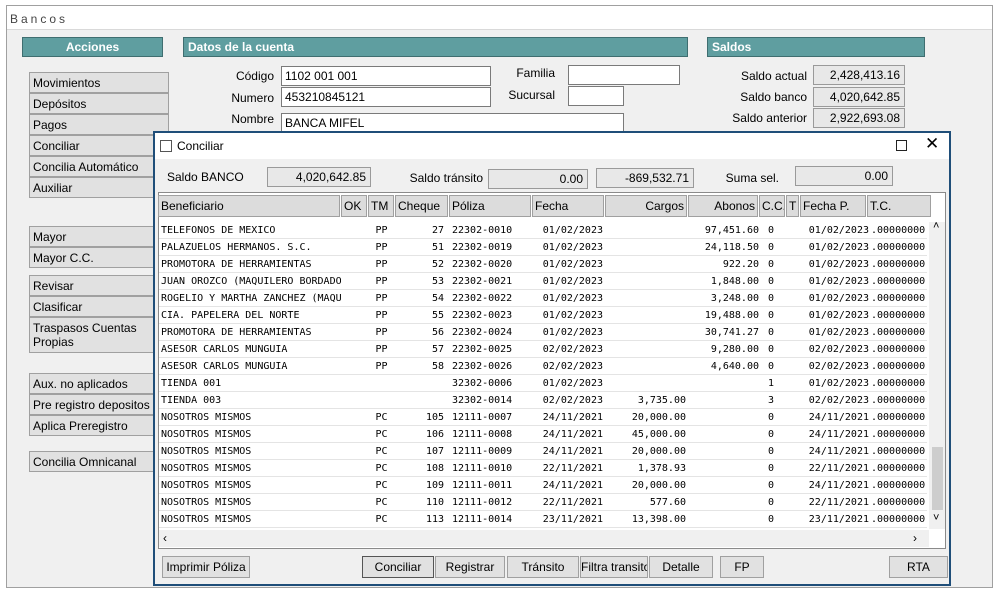 The width and height of the screenshot is (997, 595). What do you see at coordinates (936, 518) in the screenshot?
I see `scroll-down-icon: ˅` at bounding box center [936, 518].